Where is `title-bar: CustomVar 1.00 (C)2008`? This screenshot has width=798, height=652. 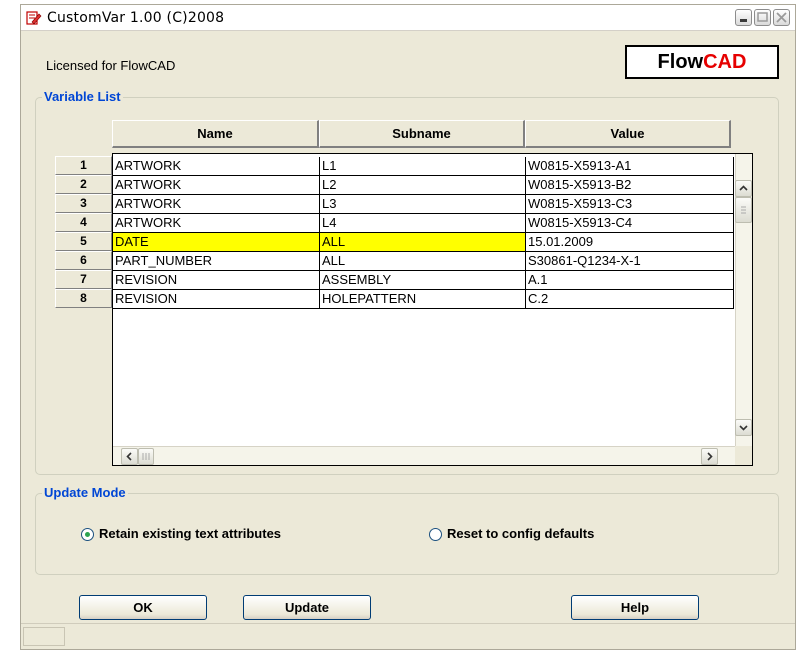 title-bar: CustomVar 1.00 (C)2008 is located at coordinates (408, 18).